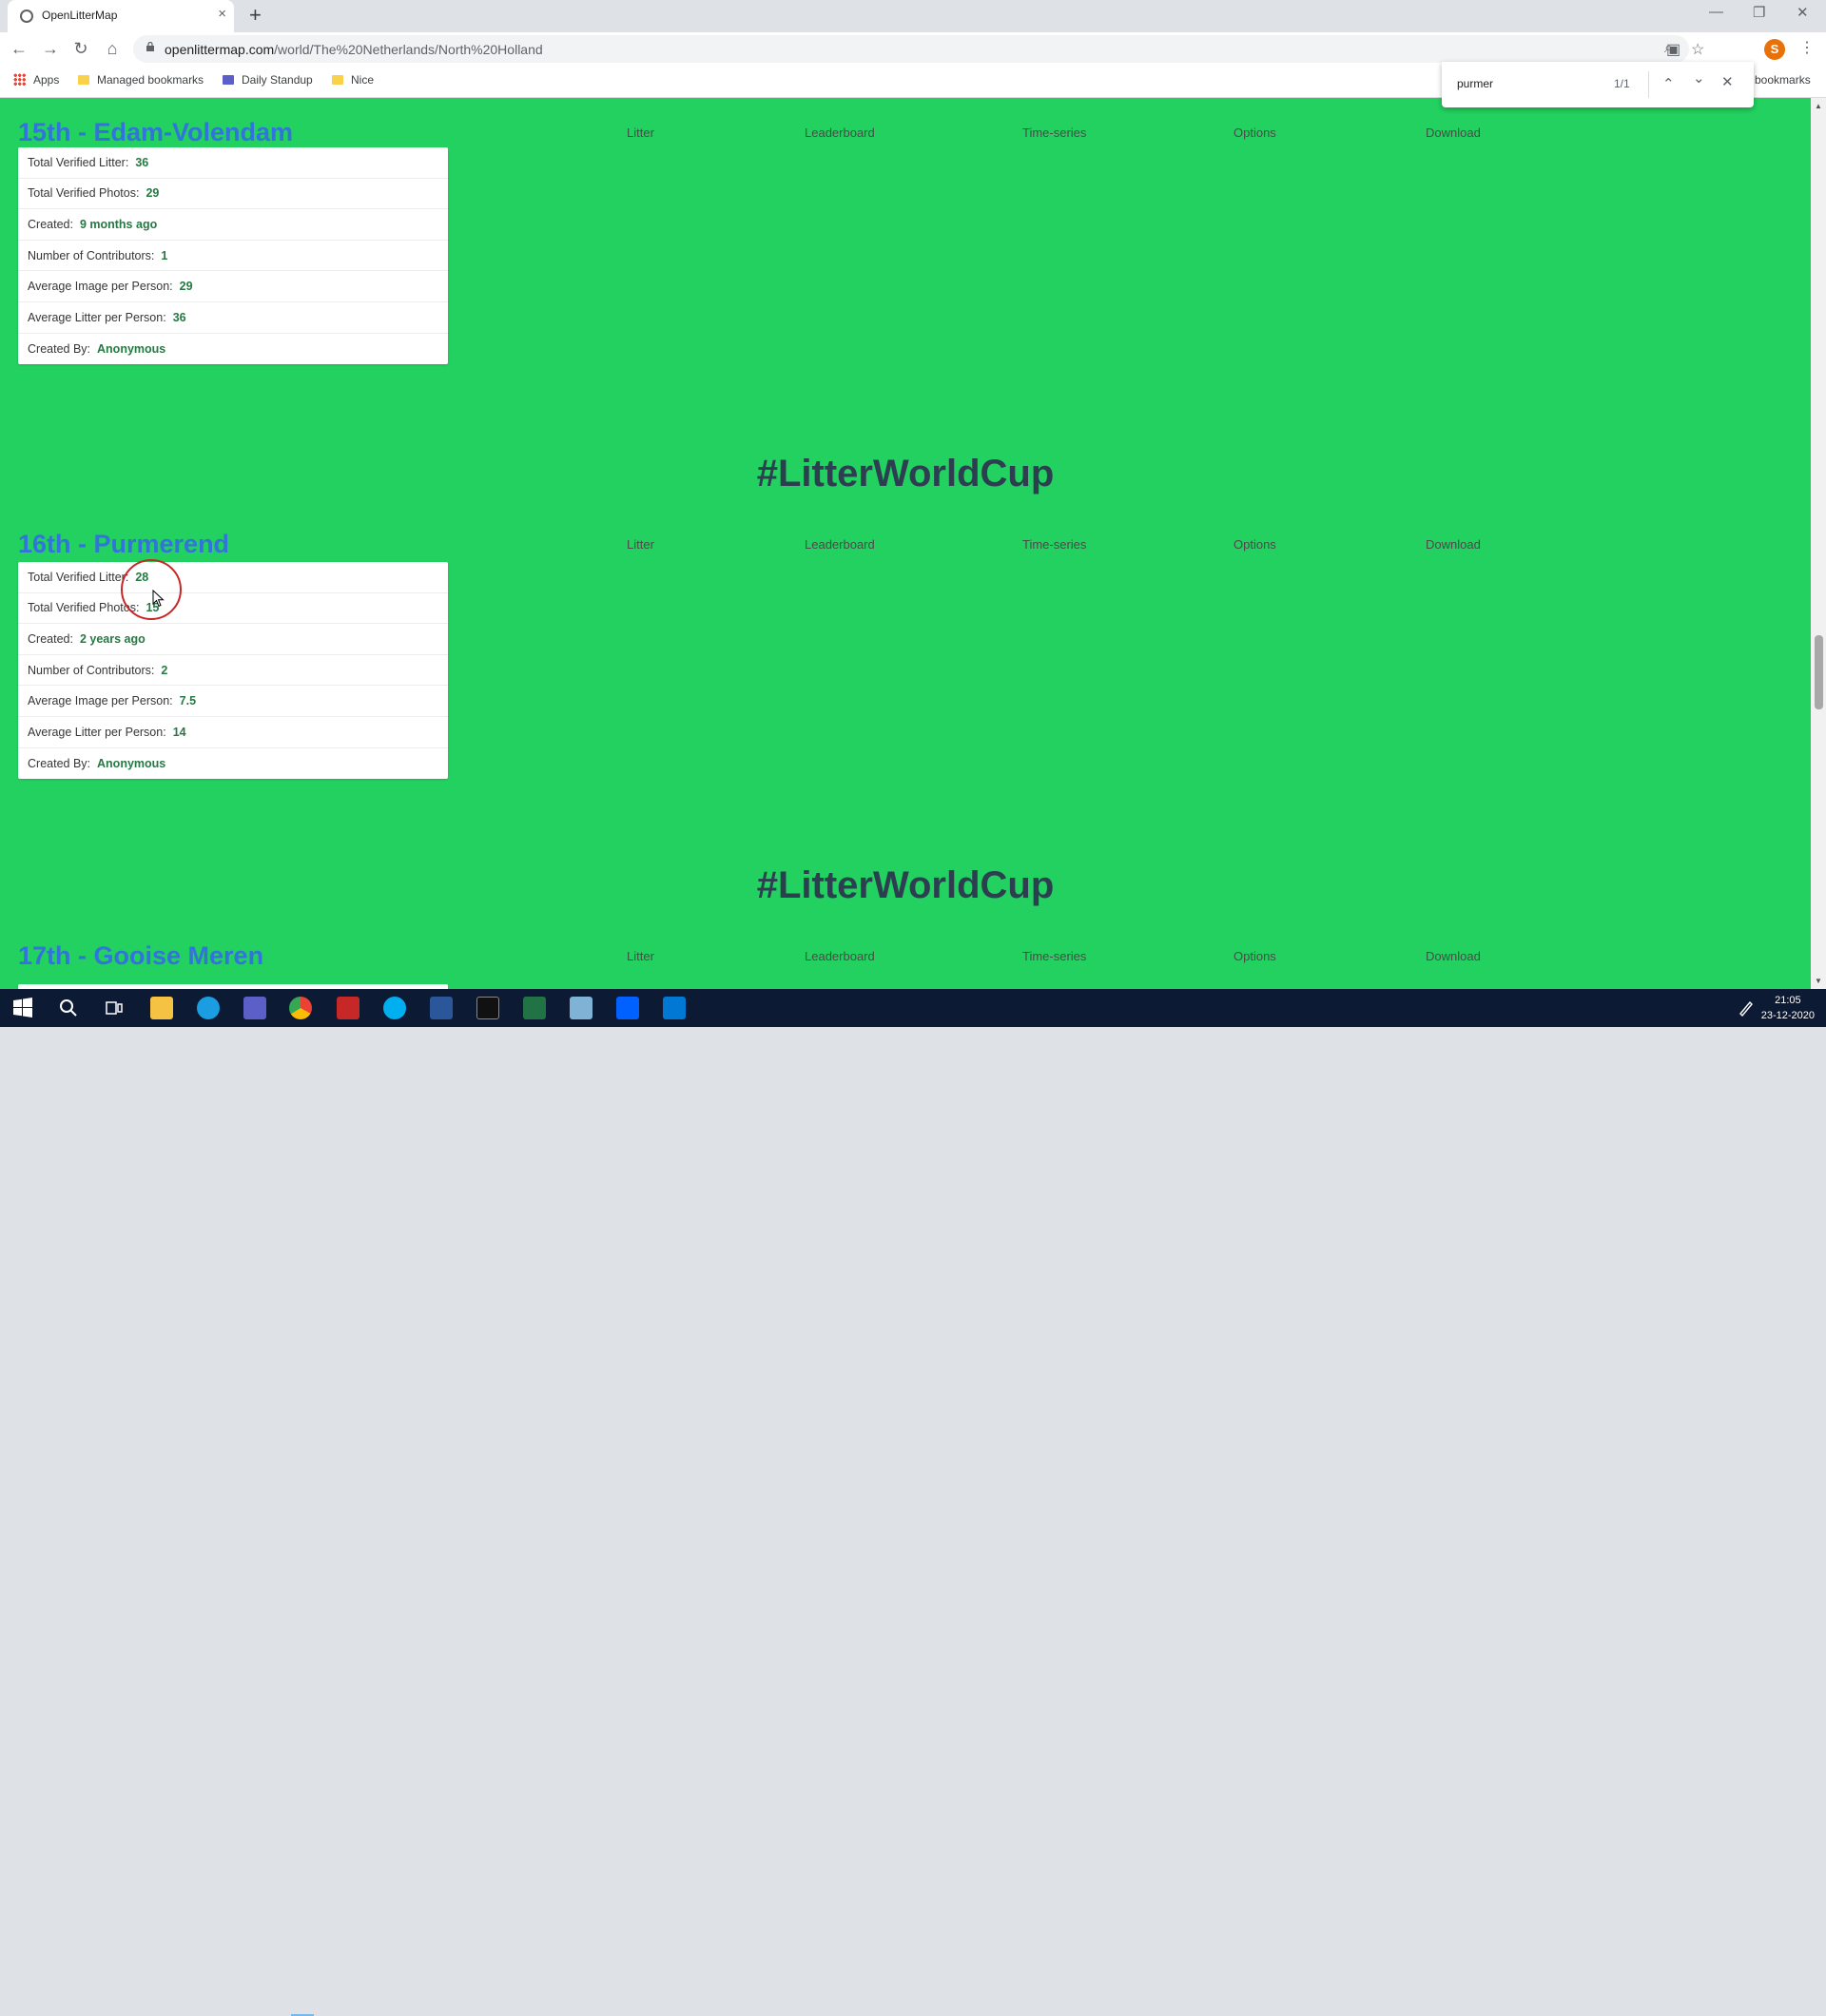 The image size is (1826, 2016). Describe the element at coordinates (300, 1008) in the screenshot. I see `chrome-icon` at that location.